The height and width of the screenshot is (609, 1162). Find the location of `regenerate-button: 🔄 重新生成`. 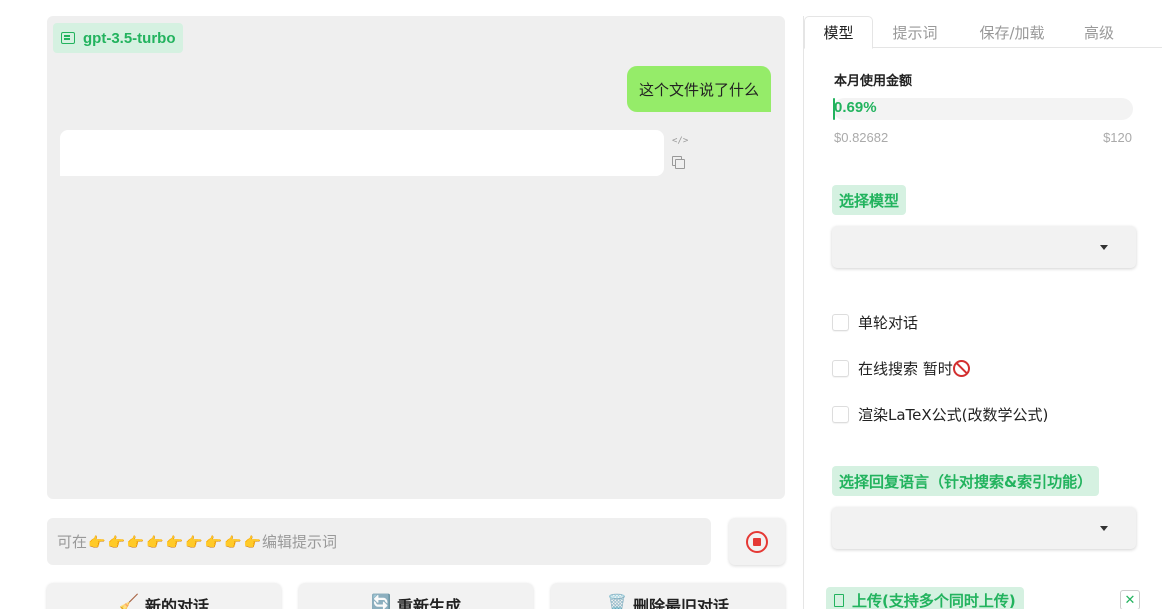

regenerate-button: 🔄 重新生成 is located at coordinates (416, 596).